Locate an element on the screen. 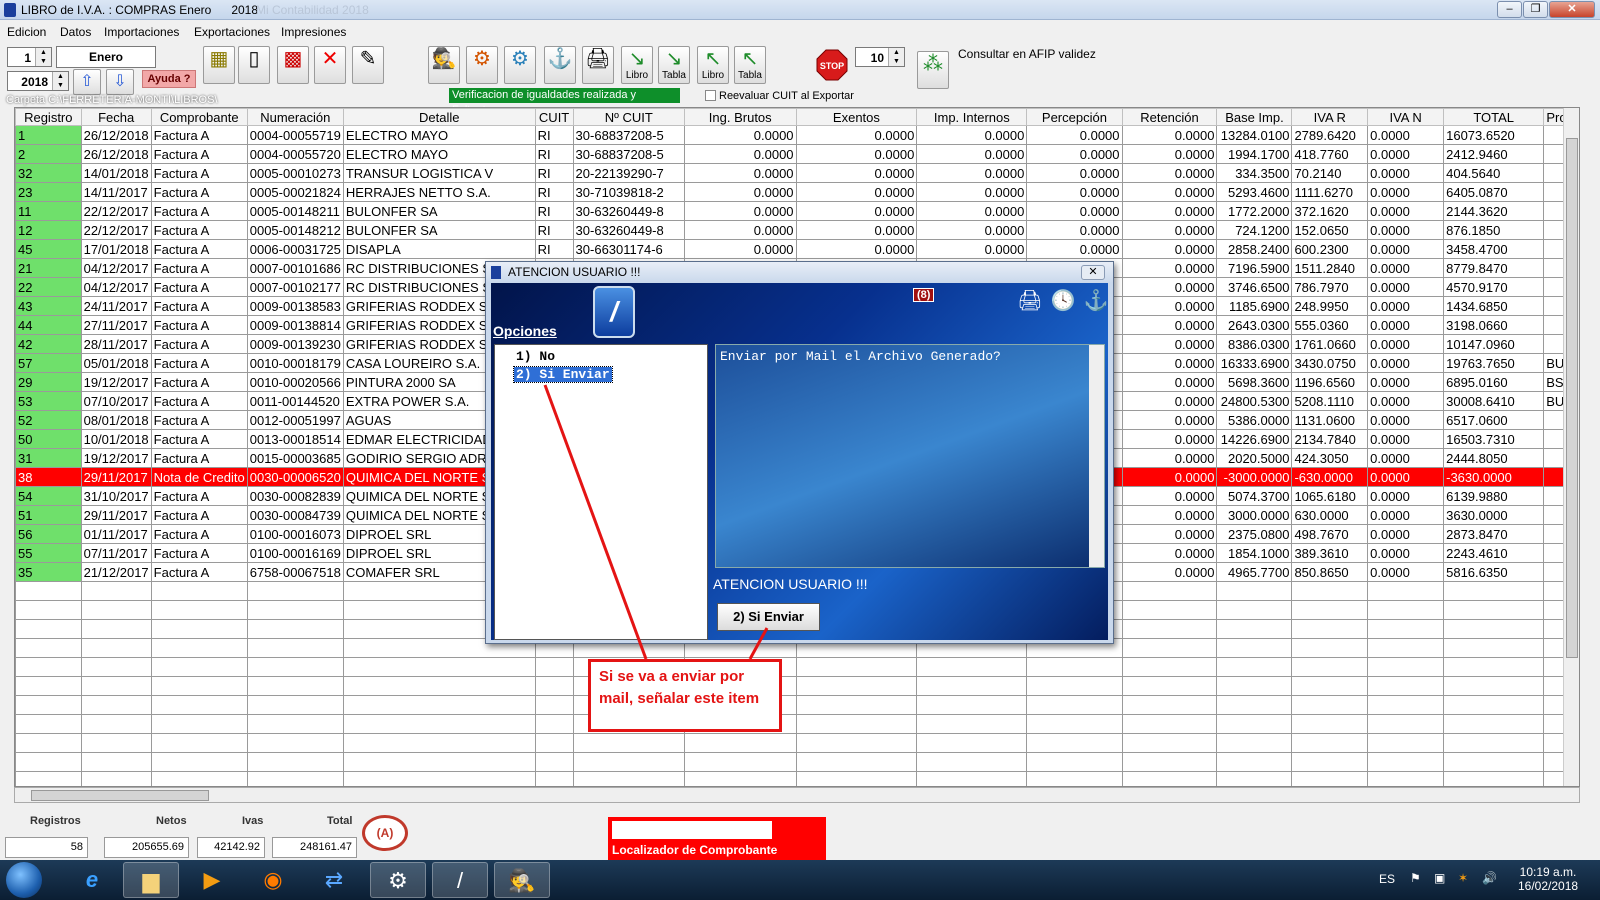 The width and height of the screenshot is (1600, 900). localizador-label: Localizador de Comprobante is located at coordinates (695, 850).